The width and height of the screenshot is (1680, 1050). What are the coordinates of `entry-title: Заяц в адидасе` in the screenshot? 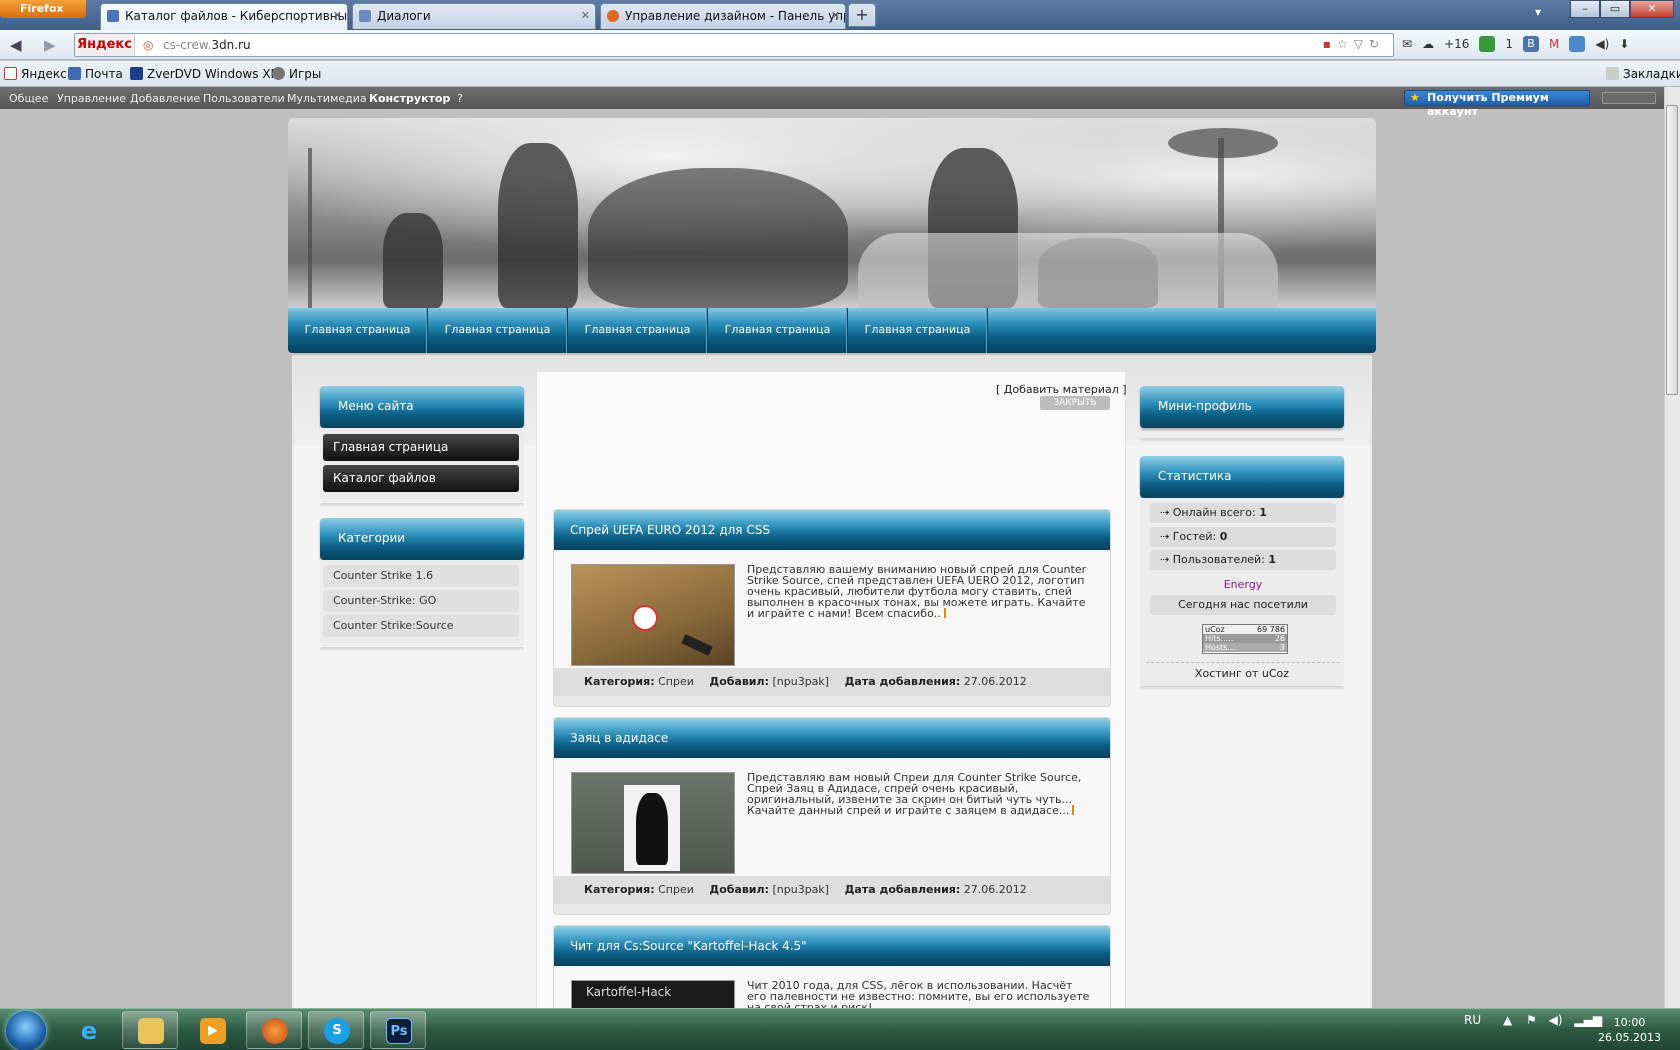 It's located at (832, 738).